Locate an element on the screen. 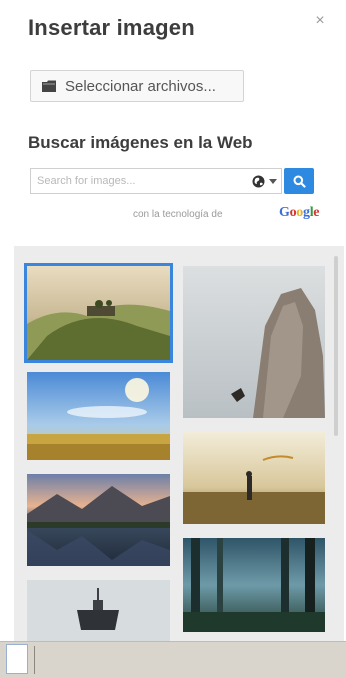  folder-icon is located at coordinates (49, 86).